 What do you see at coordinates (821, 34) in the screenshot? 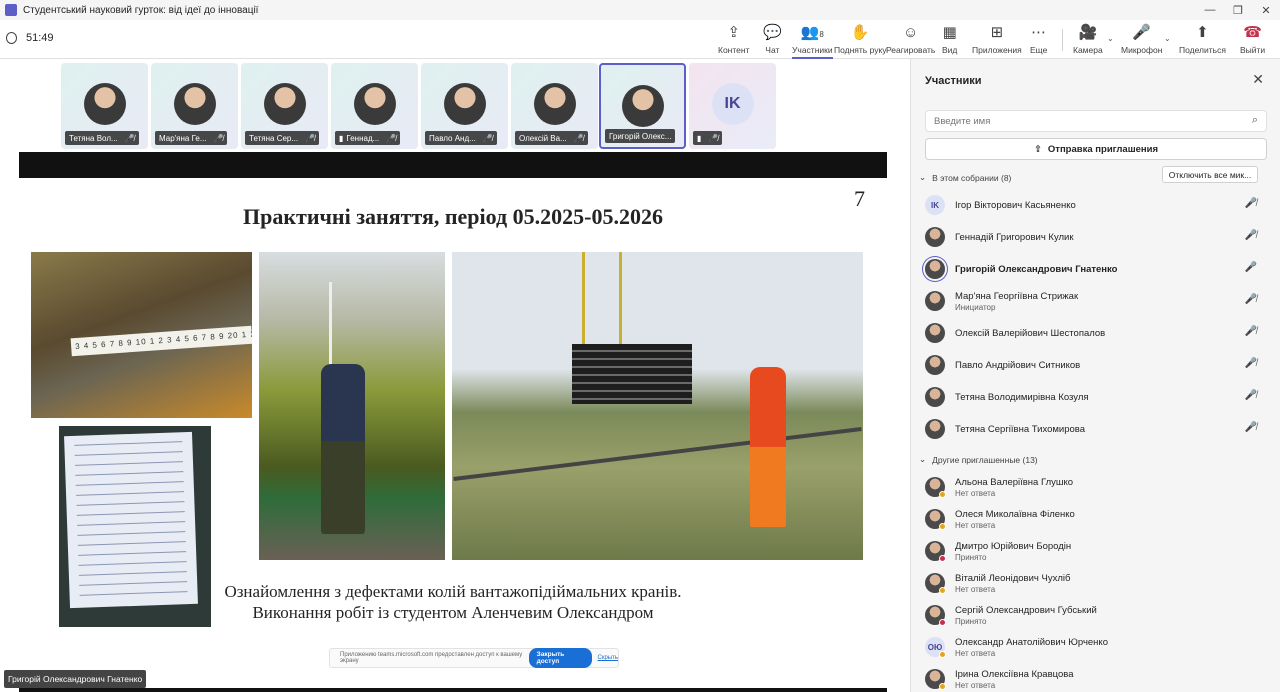
I see `participants-count: 8` at bounding box center [821, 34].